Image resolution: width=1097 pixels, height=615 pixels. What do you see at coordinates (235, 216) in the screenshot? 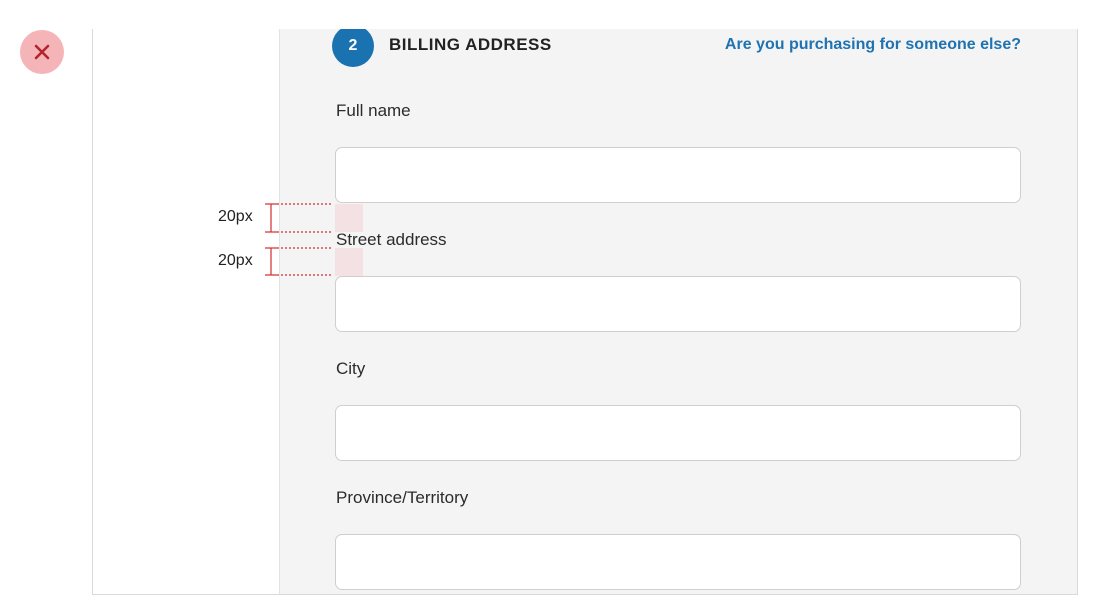
I see `spacing-label-above: 20px` at bounding box center [235, 216].